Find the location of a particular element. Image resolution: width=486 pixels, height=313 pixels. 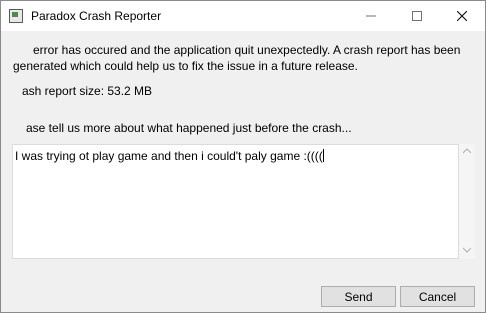

close-button is located at coordinates (462, 16).